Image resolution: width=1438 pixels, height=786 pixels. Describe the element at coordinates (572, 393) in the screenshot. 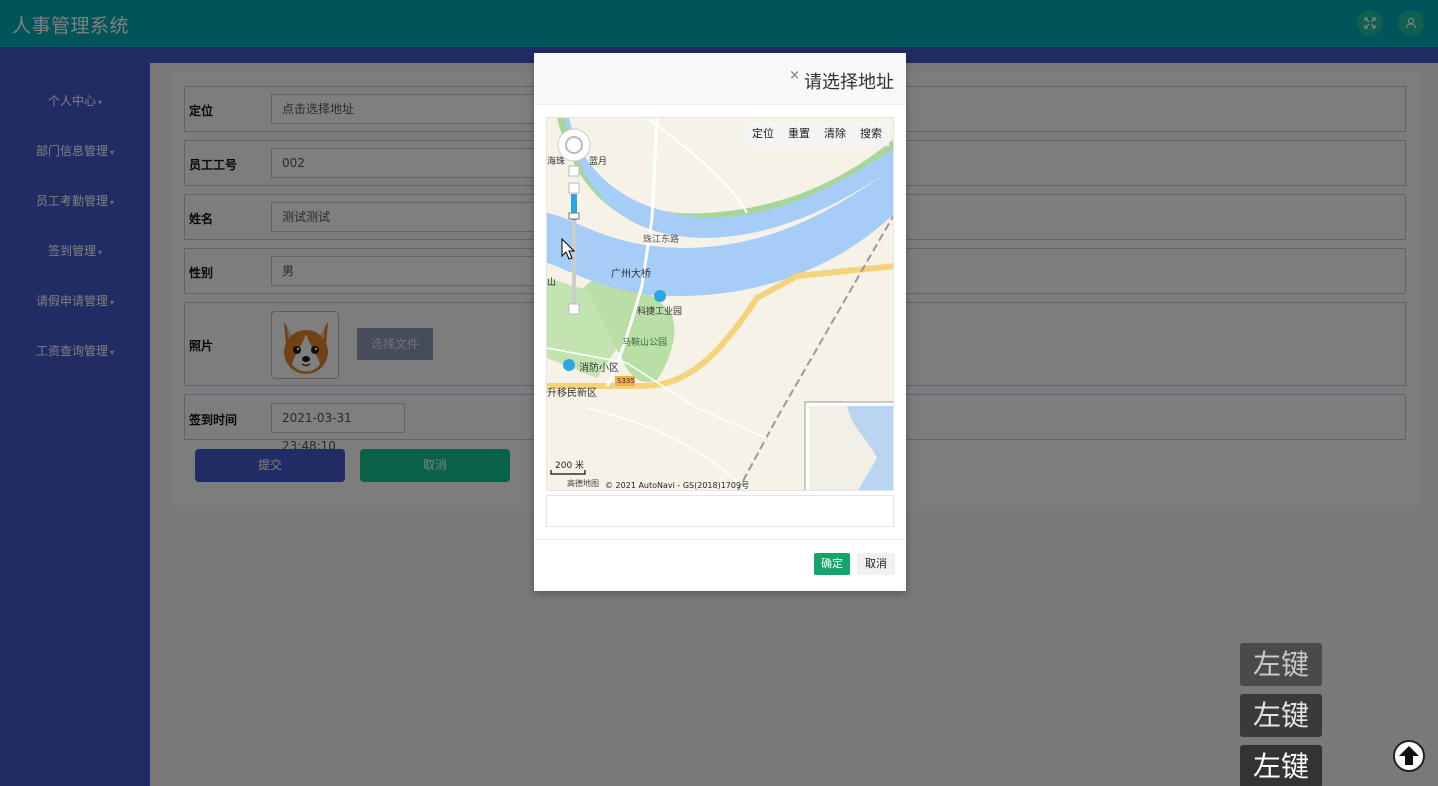

I see `map-label-area3: 升移民新区` at that location.